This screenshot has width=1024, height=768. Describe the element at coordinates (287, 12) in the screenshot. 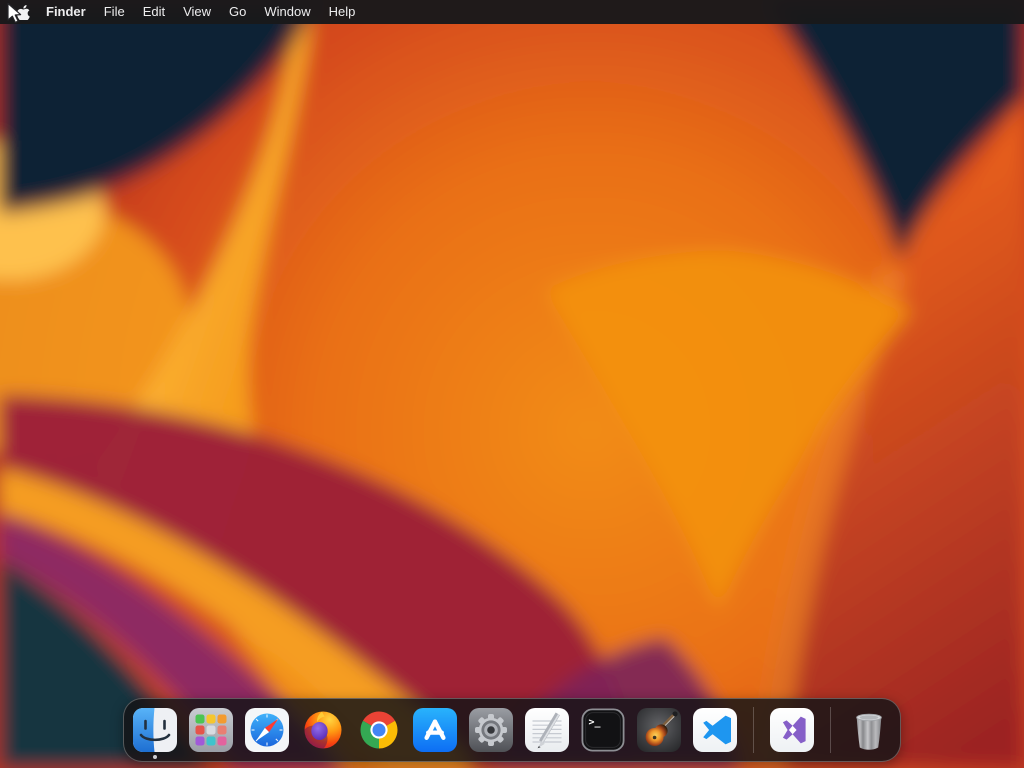

I see `menu-item-window: Window` at that location.